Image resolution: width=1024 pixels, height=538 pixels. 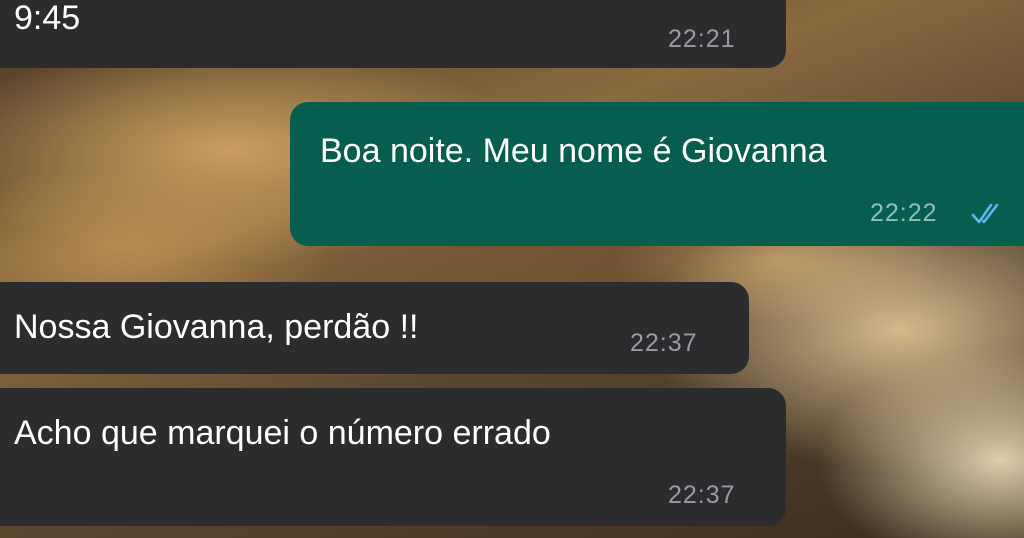 What do you see at coordinates (904, 213) in the screenshot?
I see `message-timestamp: 22:22` at bounding box center [904, 213].